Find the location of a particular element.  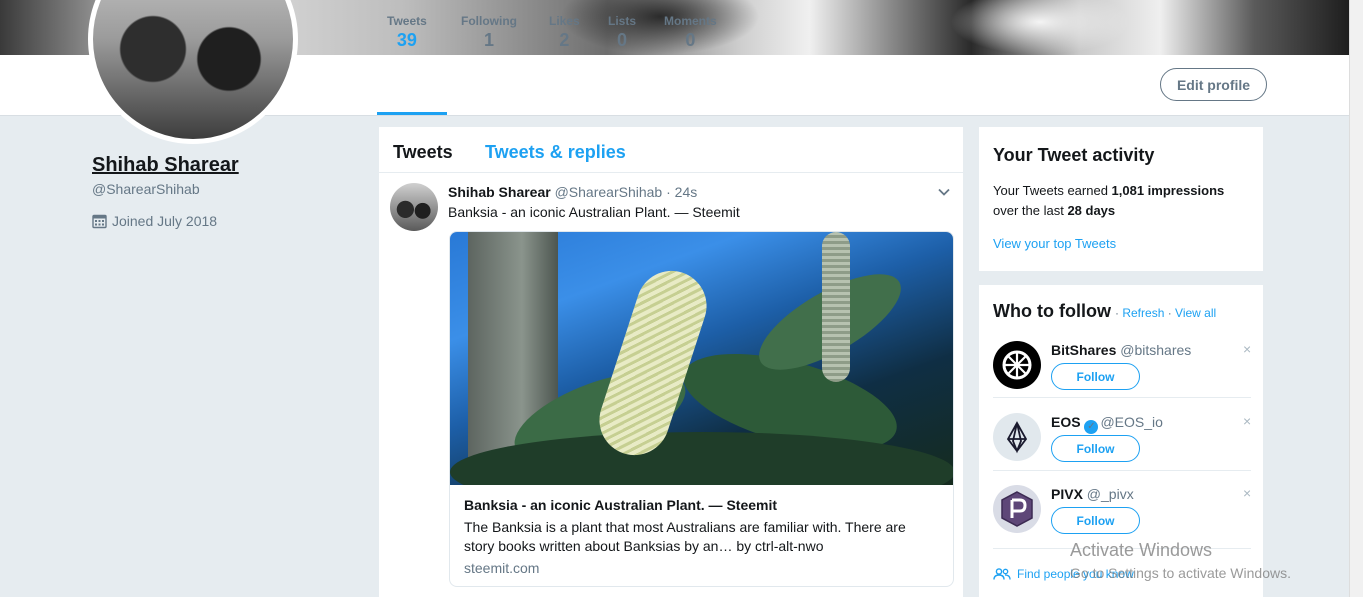

bitshares-avatar is located at coordinates (1017, 365).